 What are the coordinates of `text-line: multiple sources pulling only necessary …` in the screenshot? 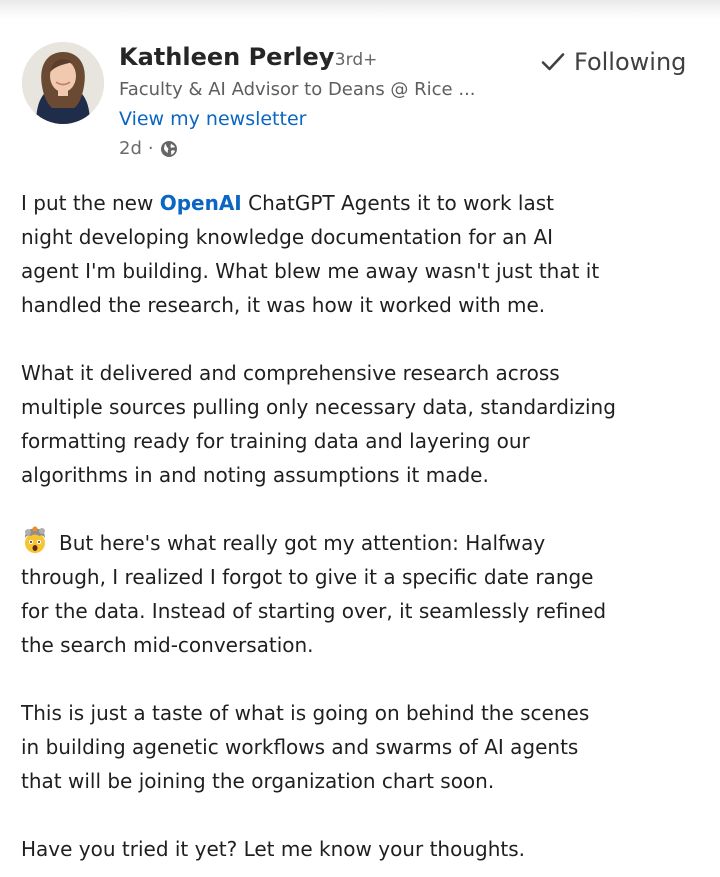 It's located at (318, 407).